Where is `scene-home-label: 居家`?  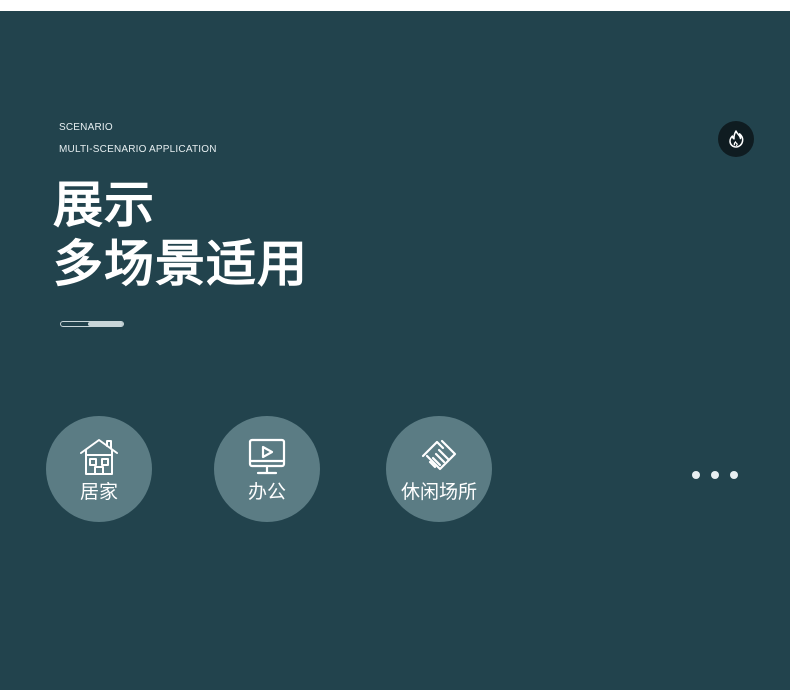 scene-home-label: 居家 is located at coordinates (98, 492).